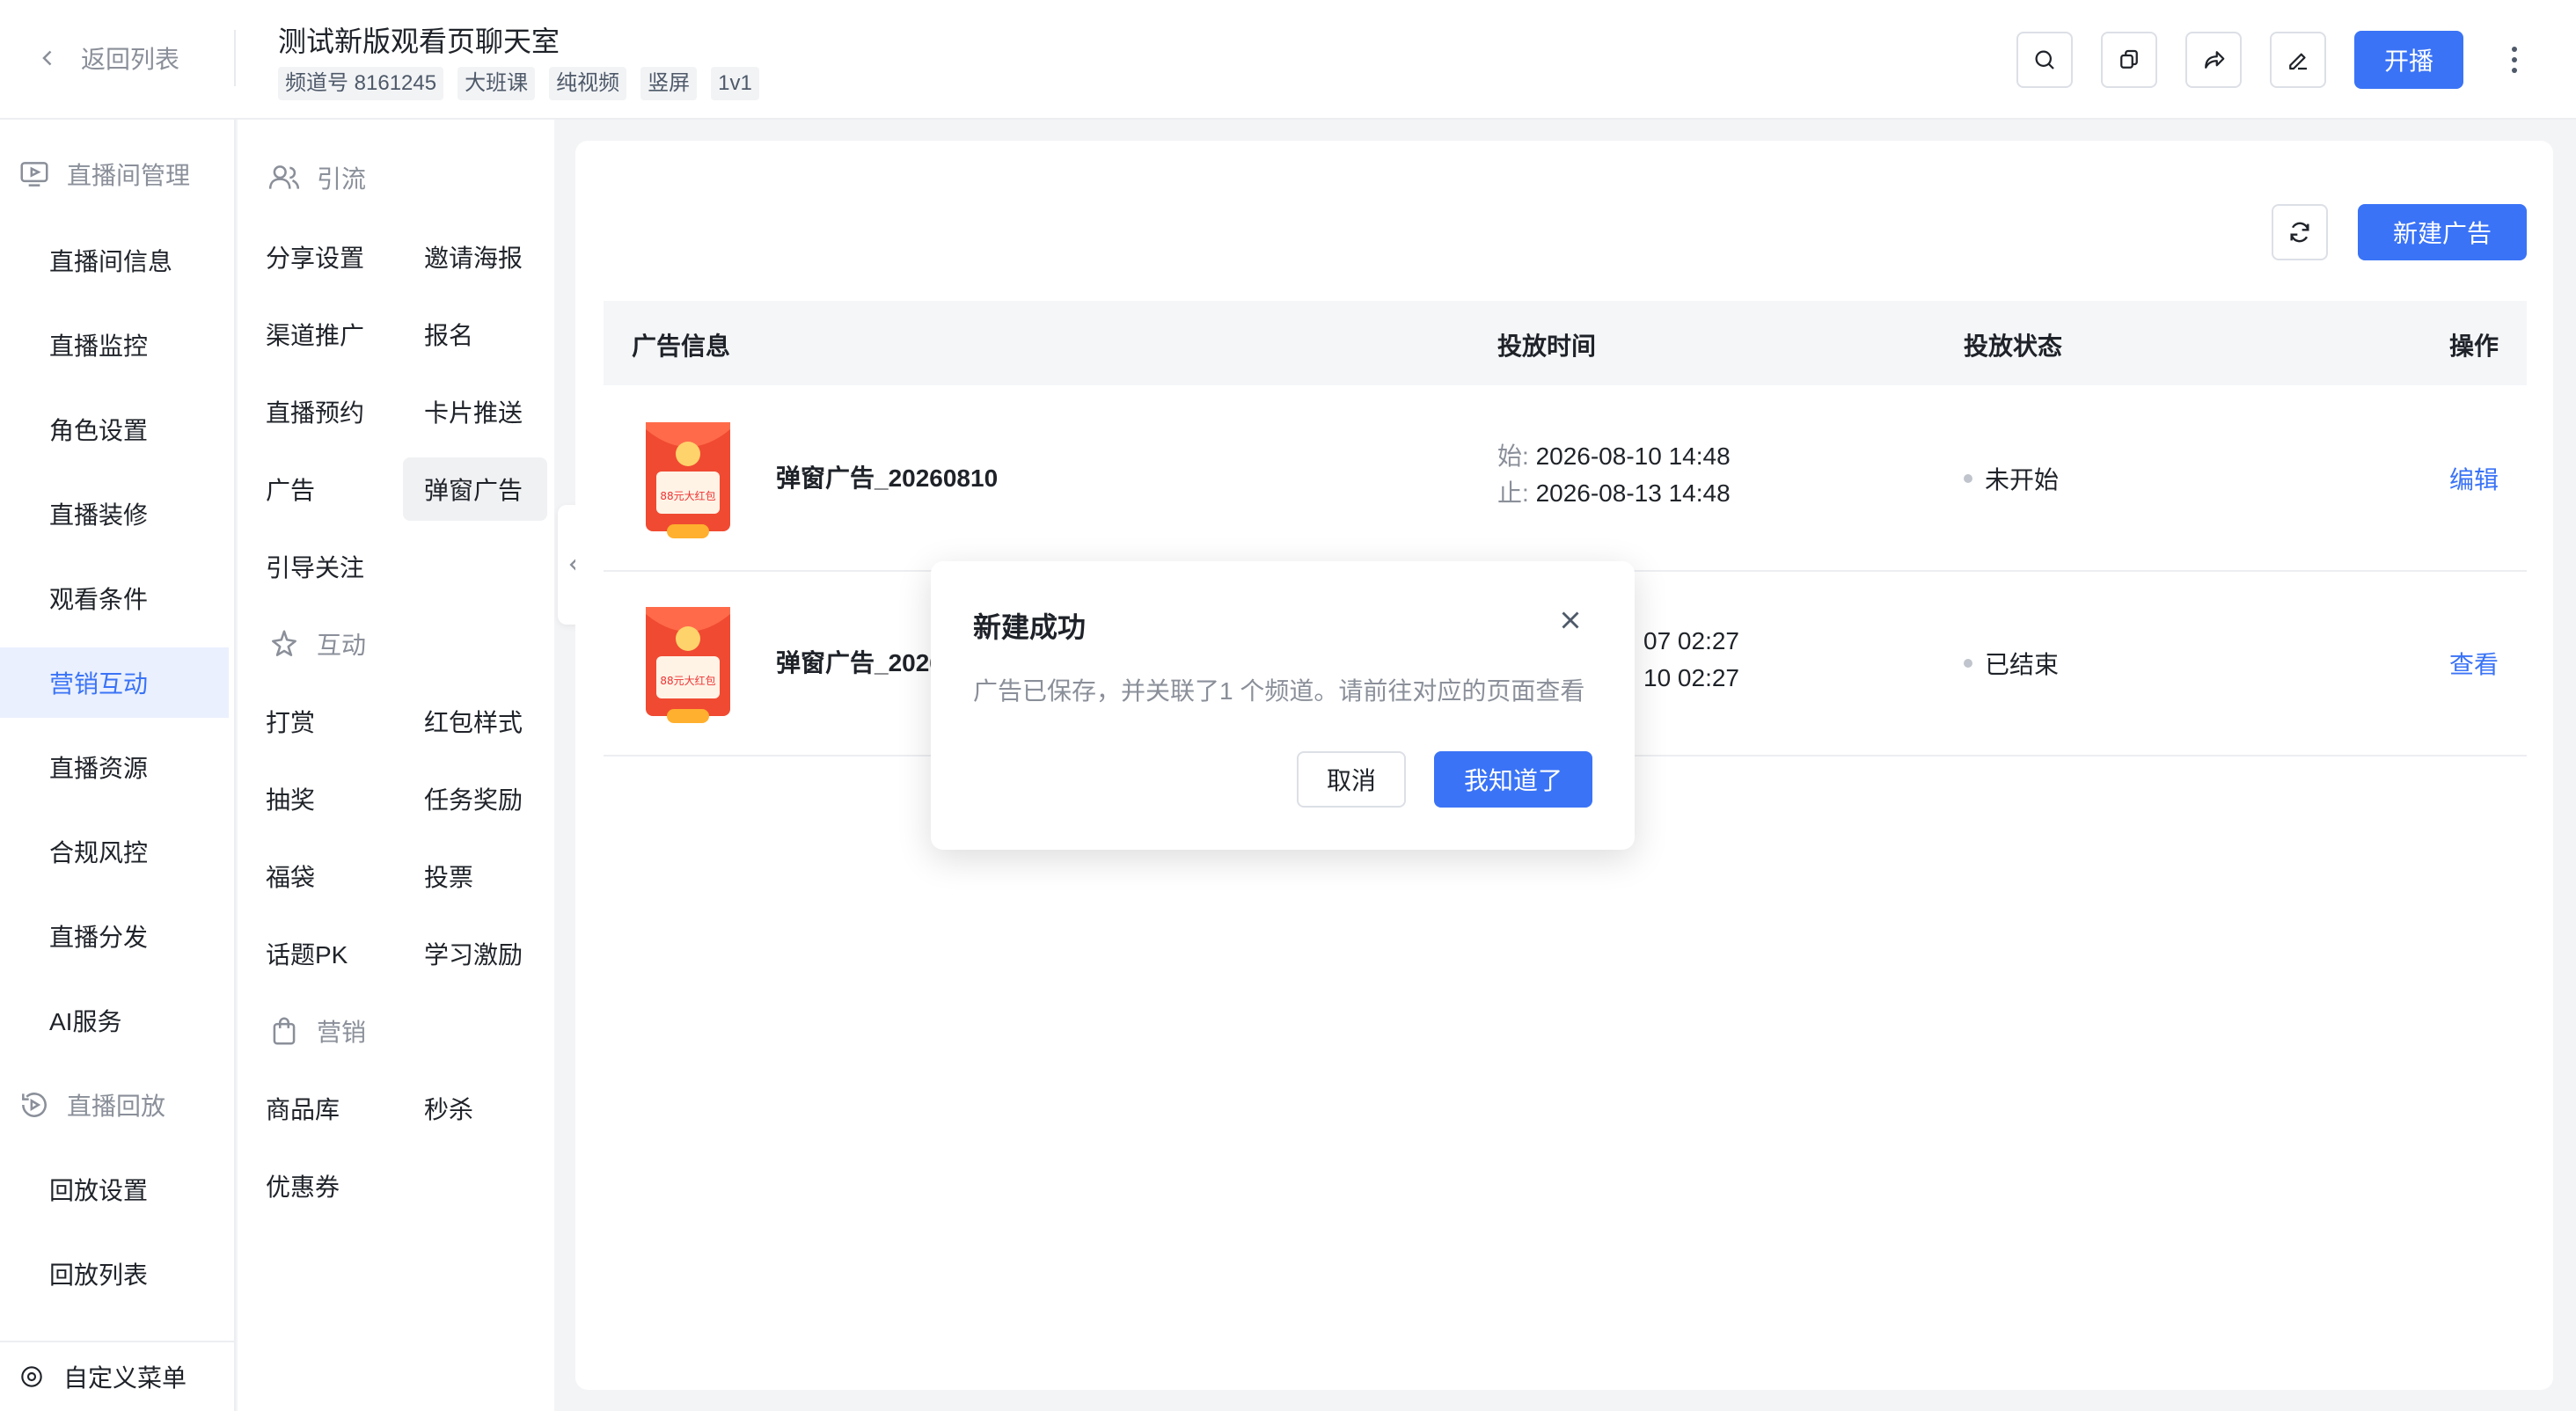  Describe the element at coordinates (114, 767) in the screenshot. I see `sidebar-item-resources: 直播资源` at that location.